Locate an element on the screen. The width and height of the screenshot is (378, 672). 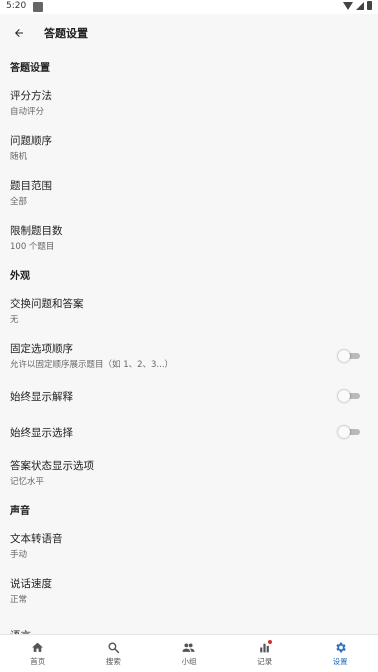
signal-icon is located at coordinates (360, 5).